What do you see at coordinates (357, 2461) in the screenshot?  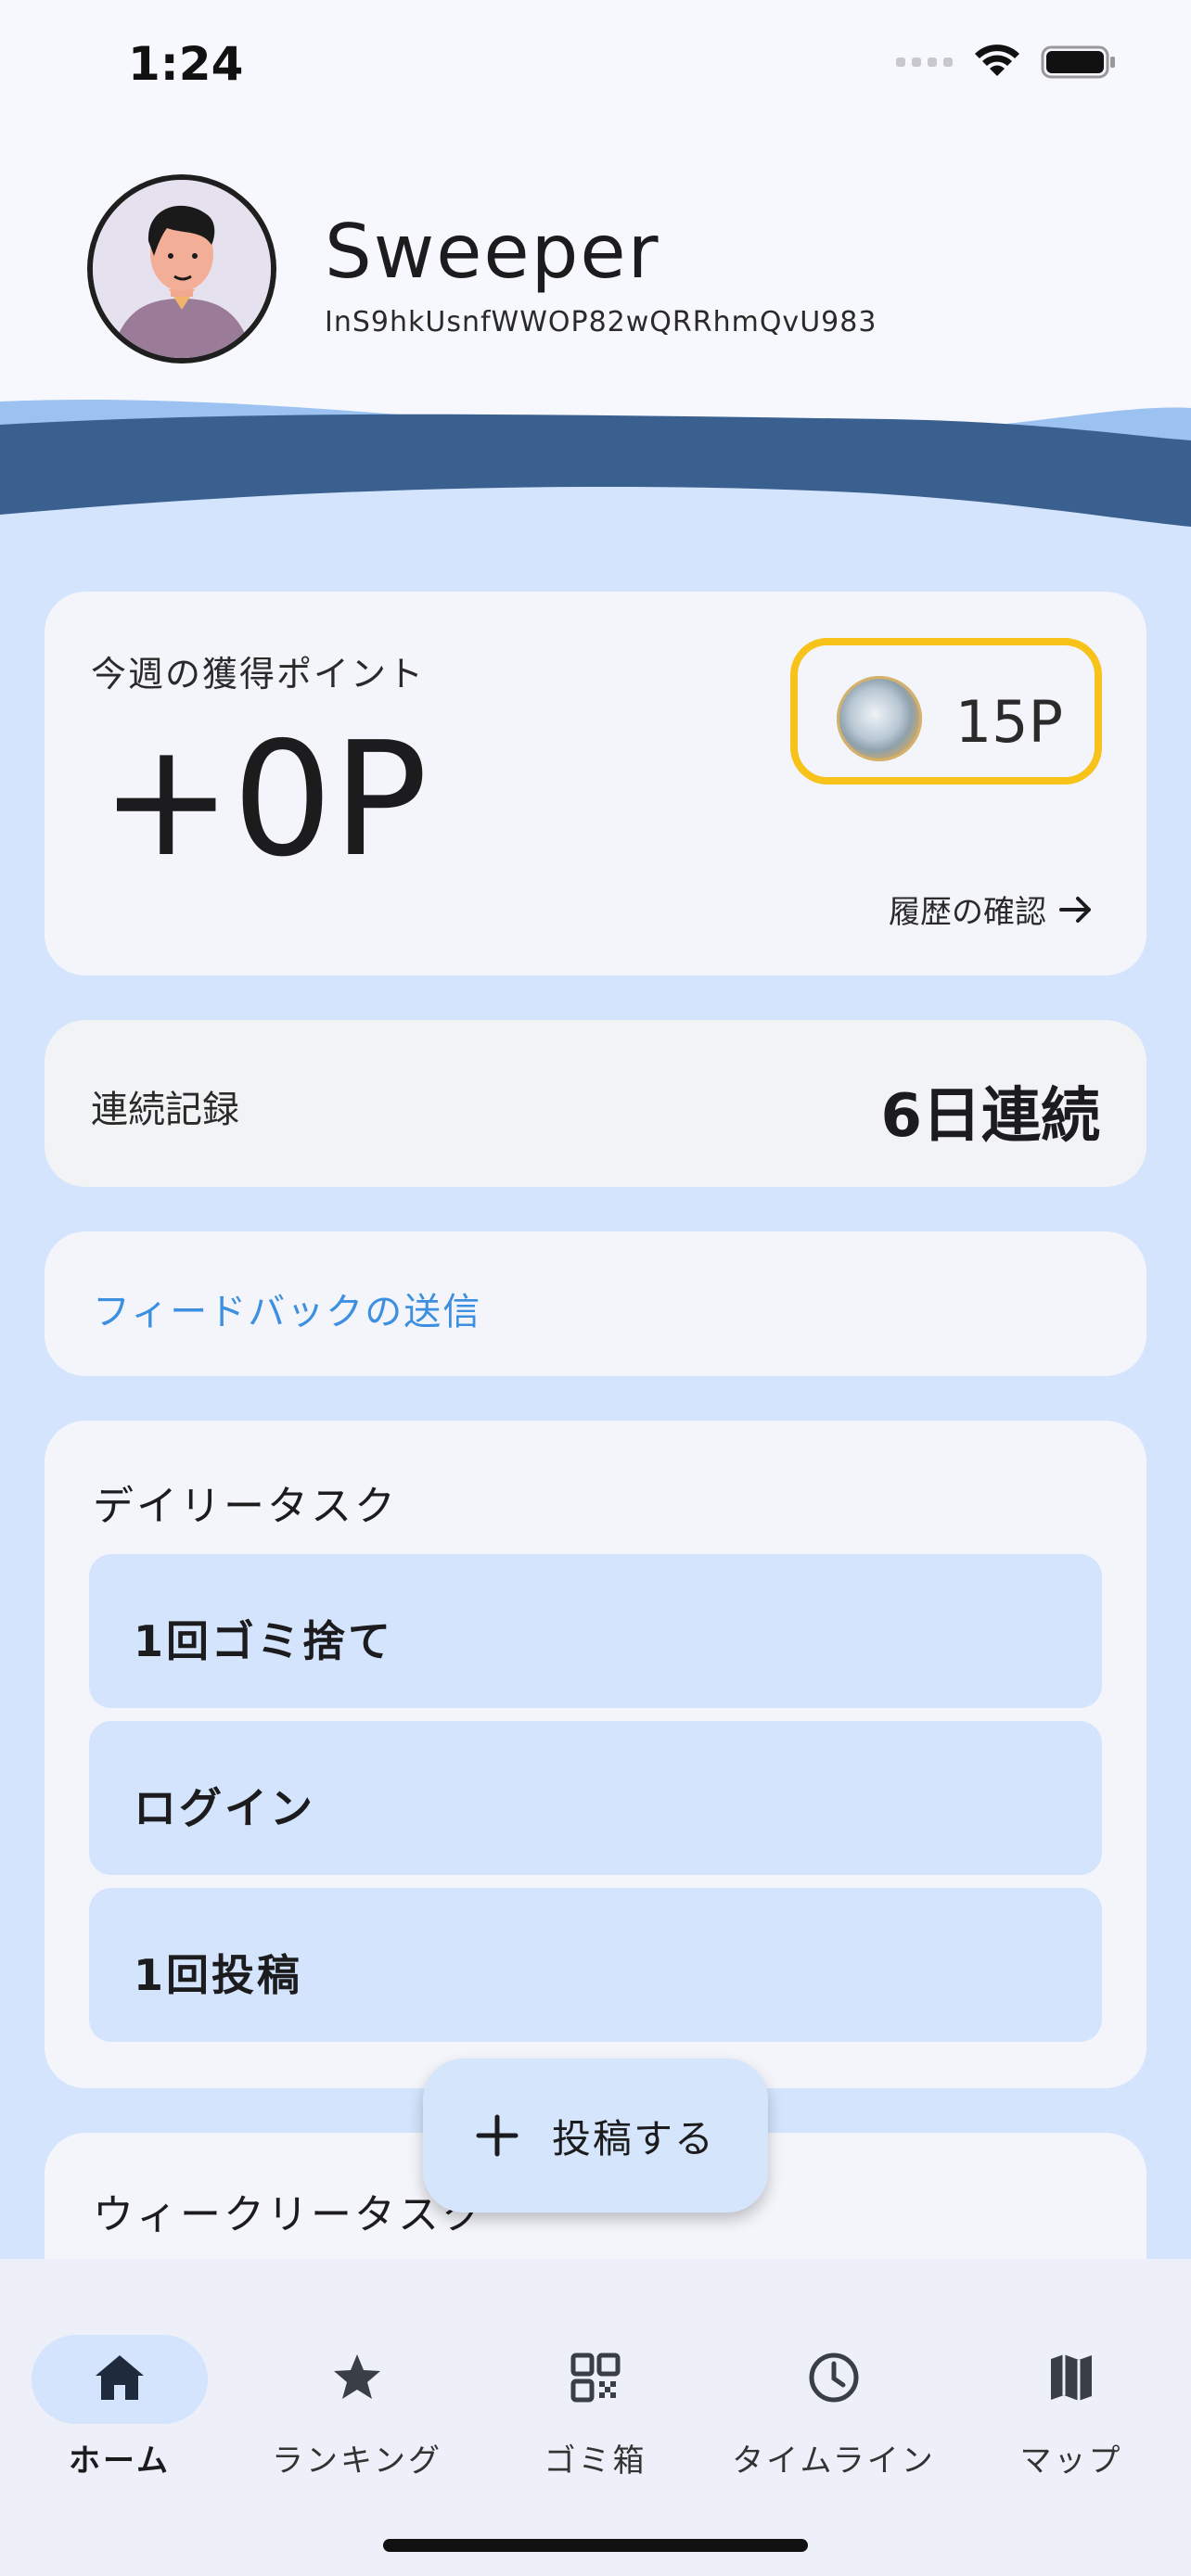 I see `nav-label-ranking: ランキング` at bounding box center [357, 2461].